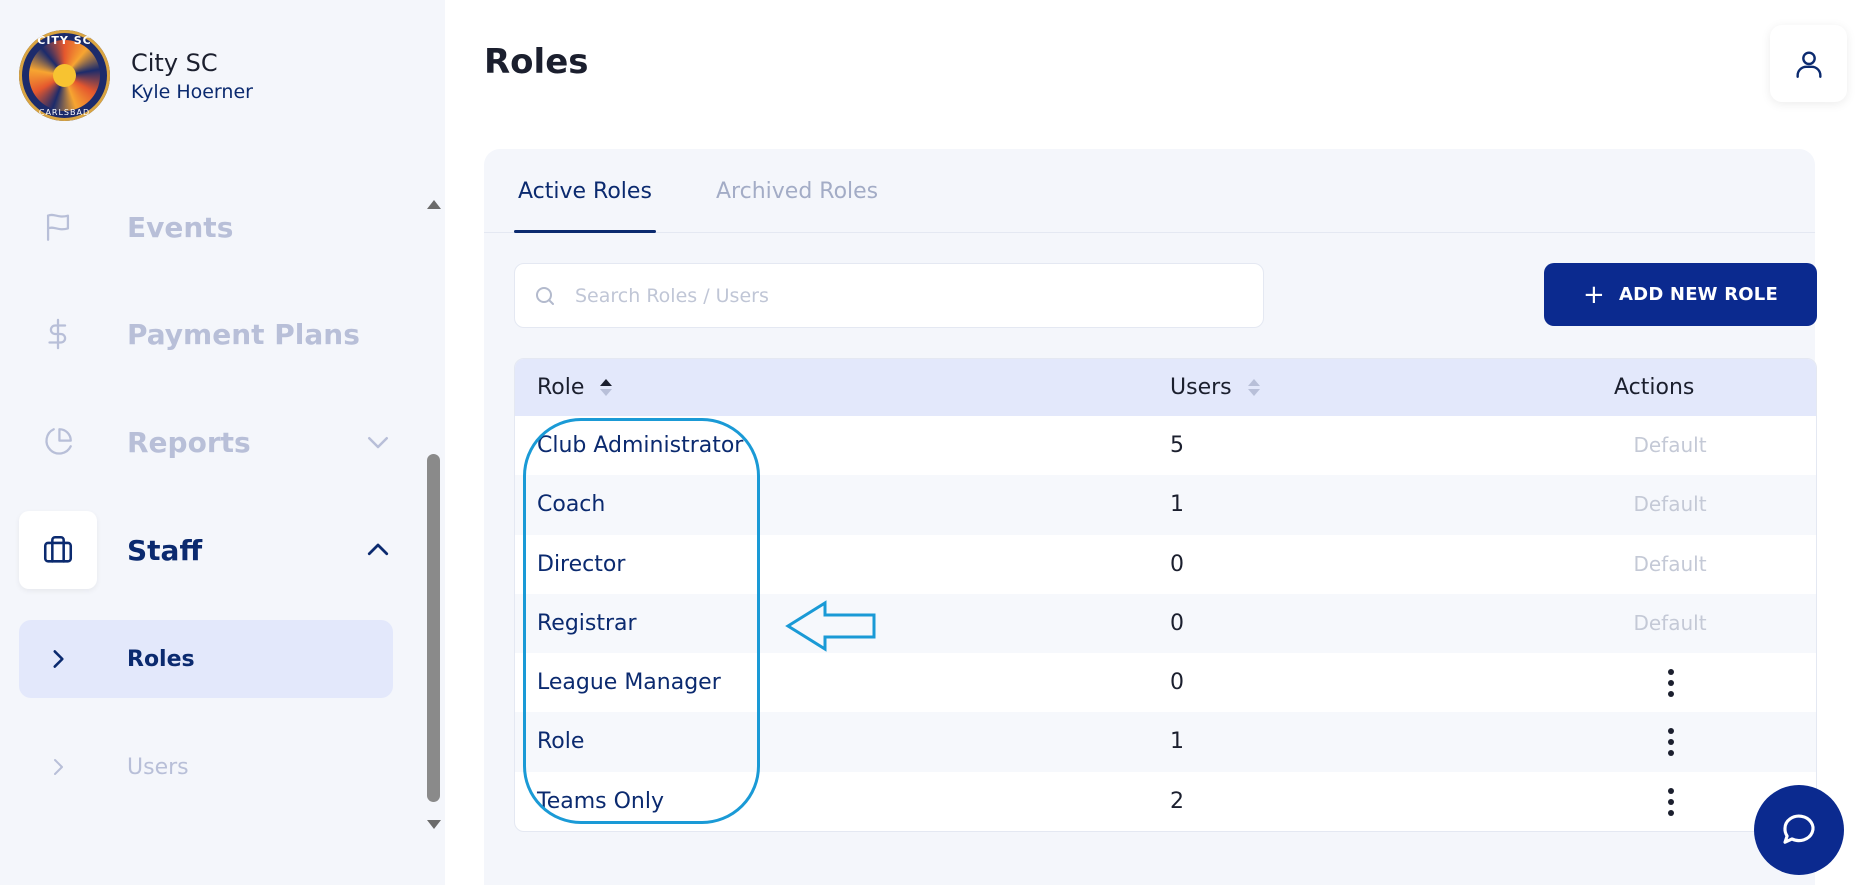 The image size is (1870, 885). I want to click on search-icon, so click(545, 295).